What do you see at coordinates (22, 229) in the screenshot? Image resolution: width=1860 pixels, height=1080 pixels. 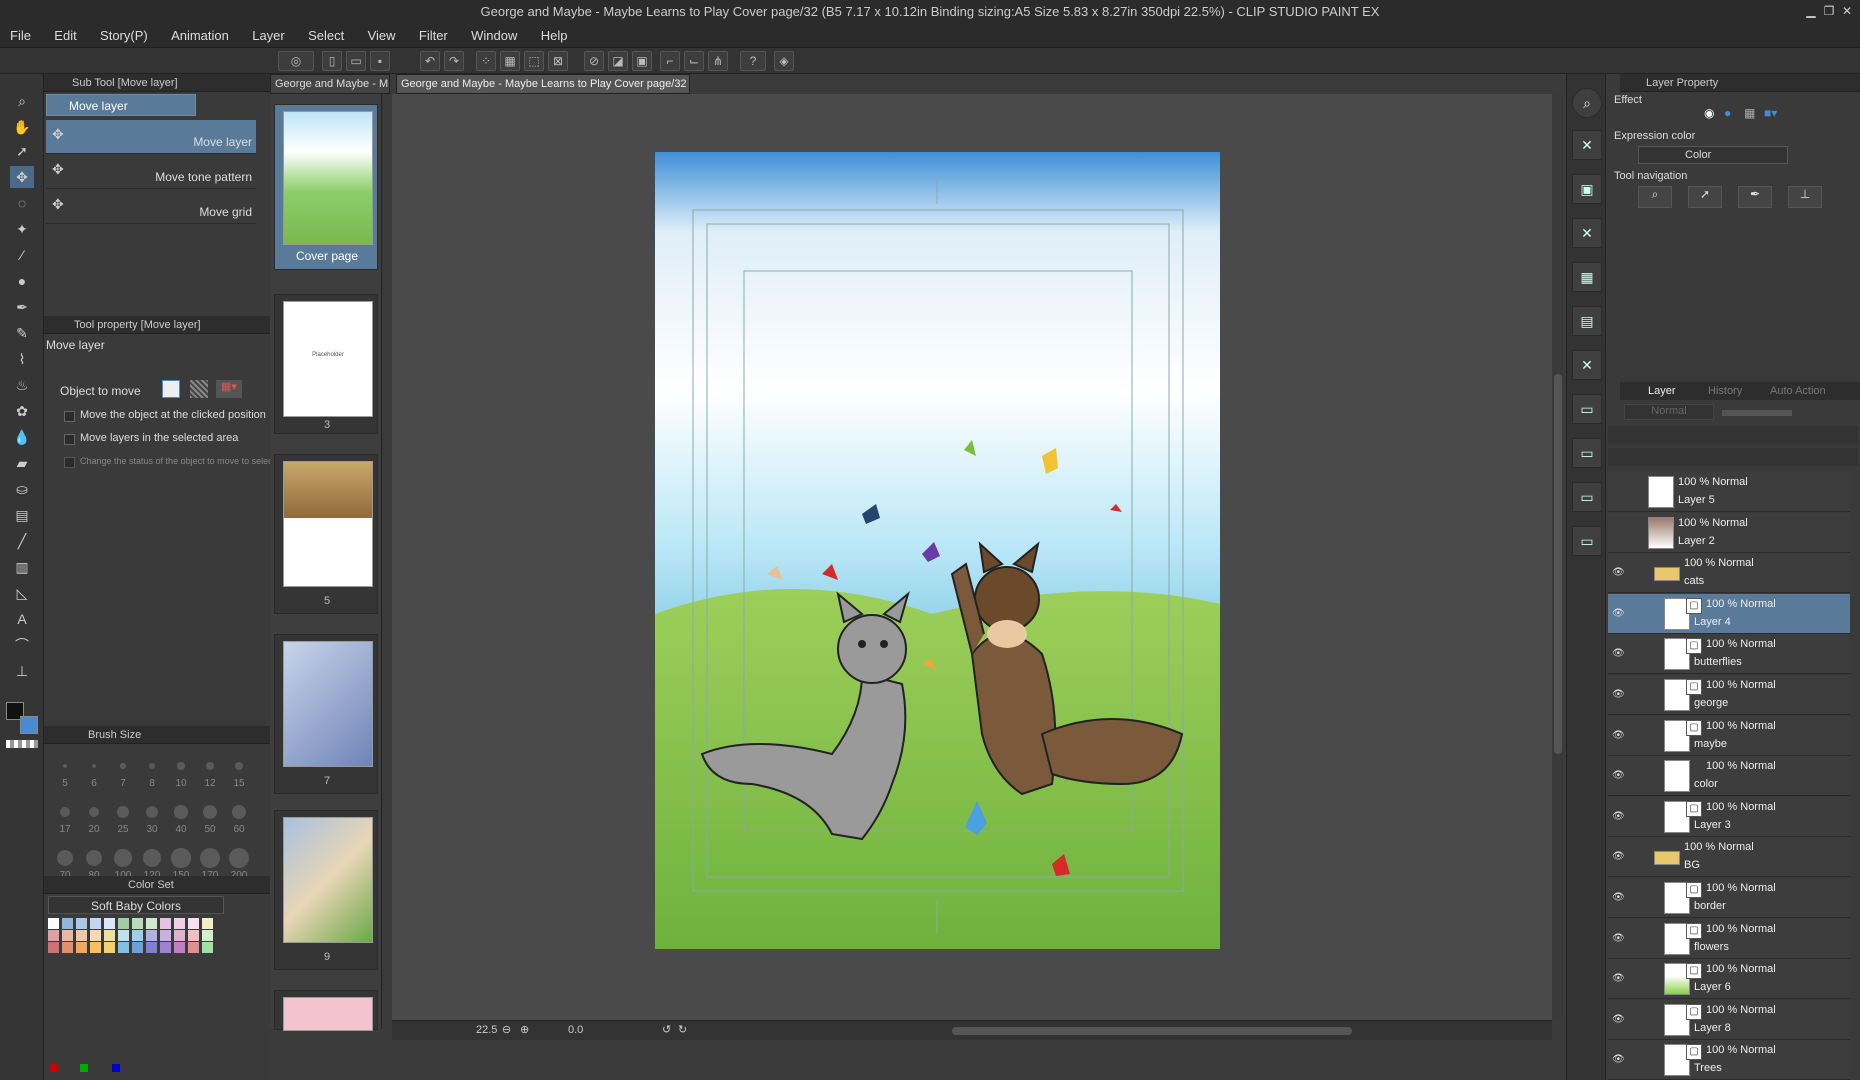 I see `magic-wand-tool-icon: ✦` at bounding box center [22, 229].